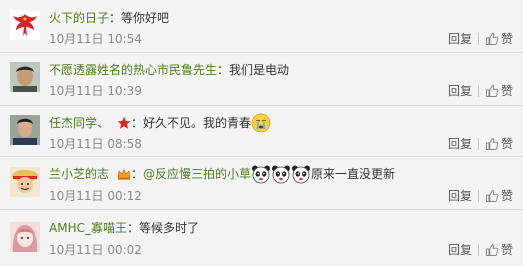 This screenshot has width=523, height=266. What do you see at coordinates (95, 91) in the screenshot?
I see `comment-time: 10月11日 10:39` at bounding box center [95, 91].